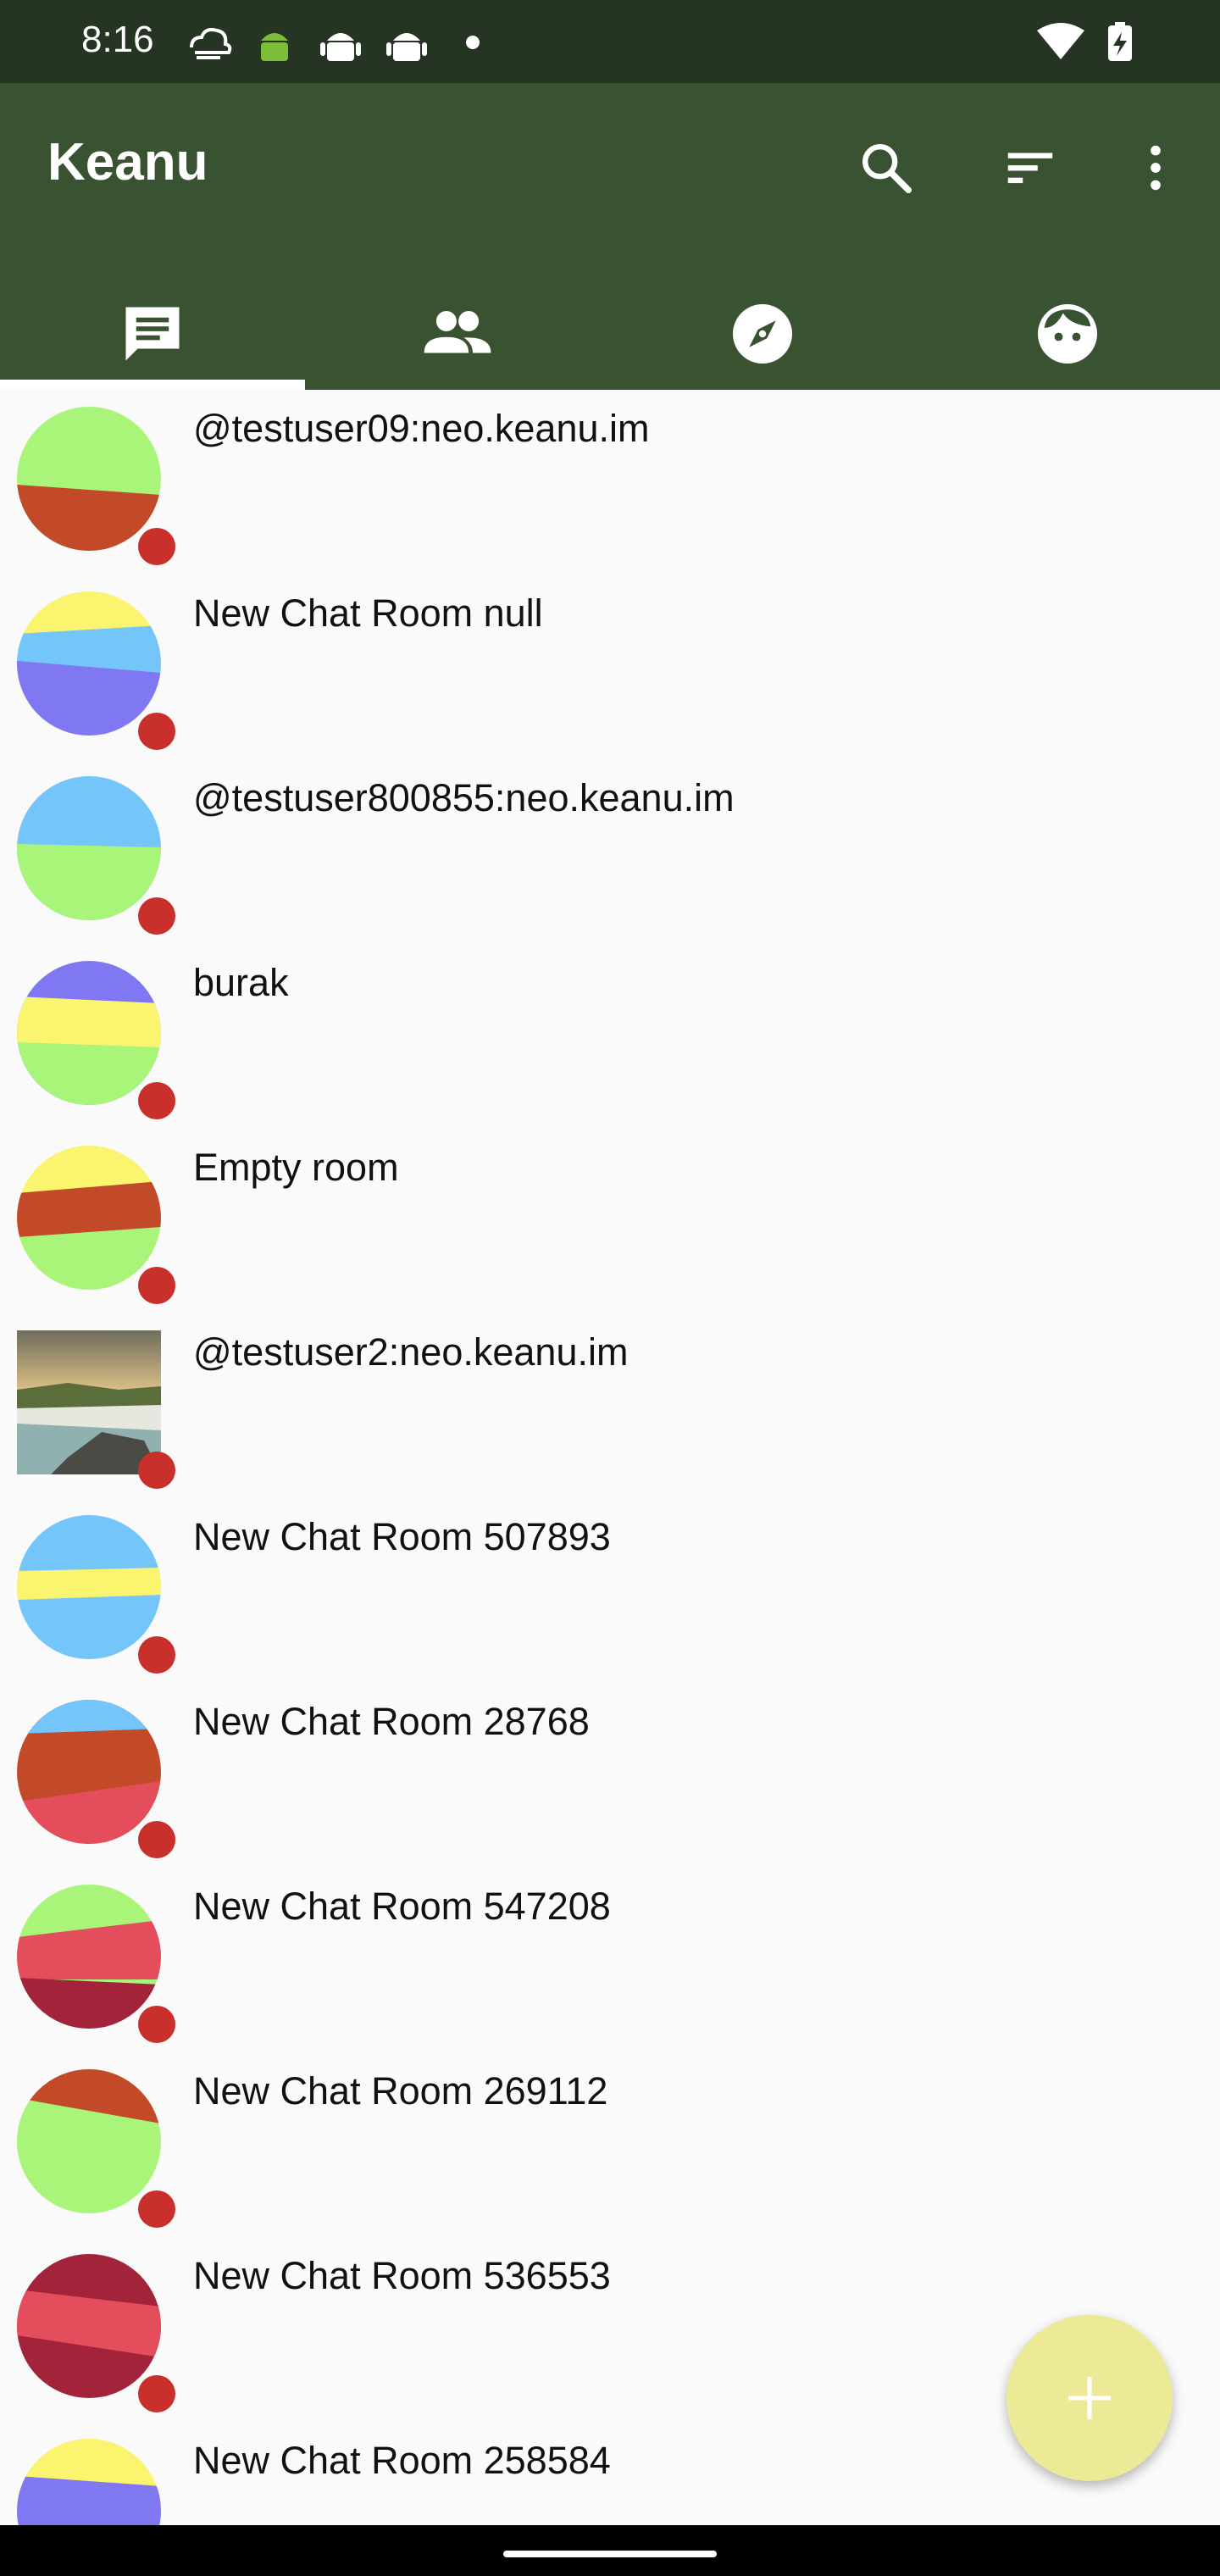 The width and height of the screenshot is (1220, 2576). I want to click on list-item: New Chat Room 507893, so click(610, 1590).